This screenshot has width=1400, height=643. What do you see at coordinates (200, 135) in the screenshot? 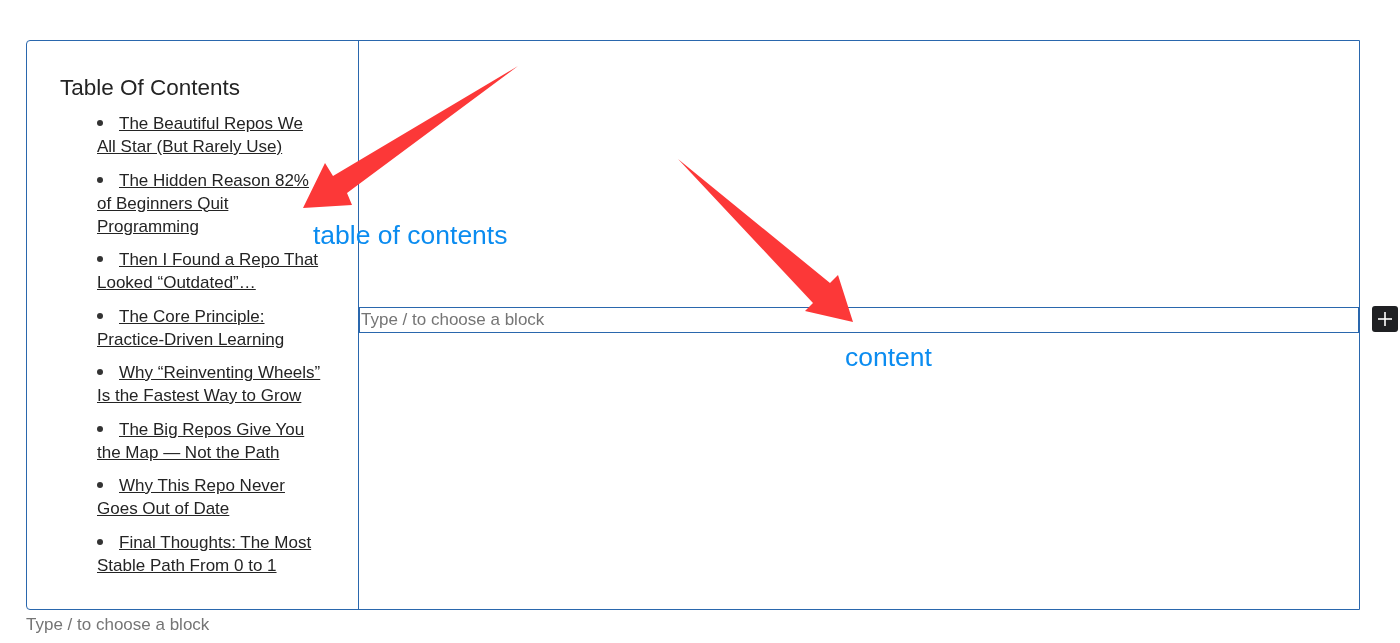
I see `toc-link: The Beautiful Repos We All Star (But Rarely Use)` at bounding box center [200, 135].